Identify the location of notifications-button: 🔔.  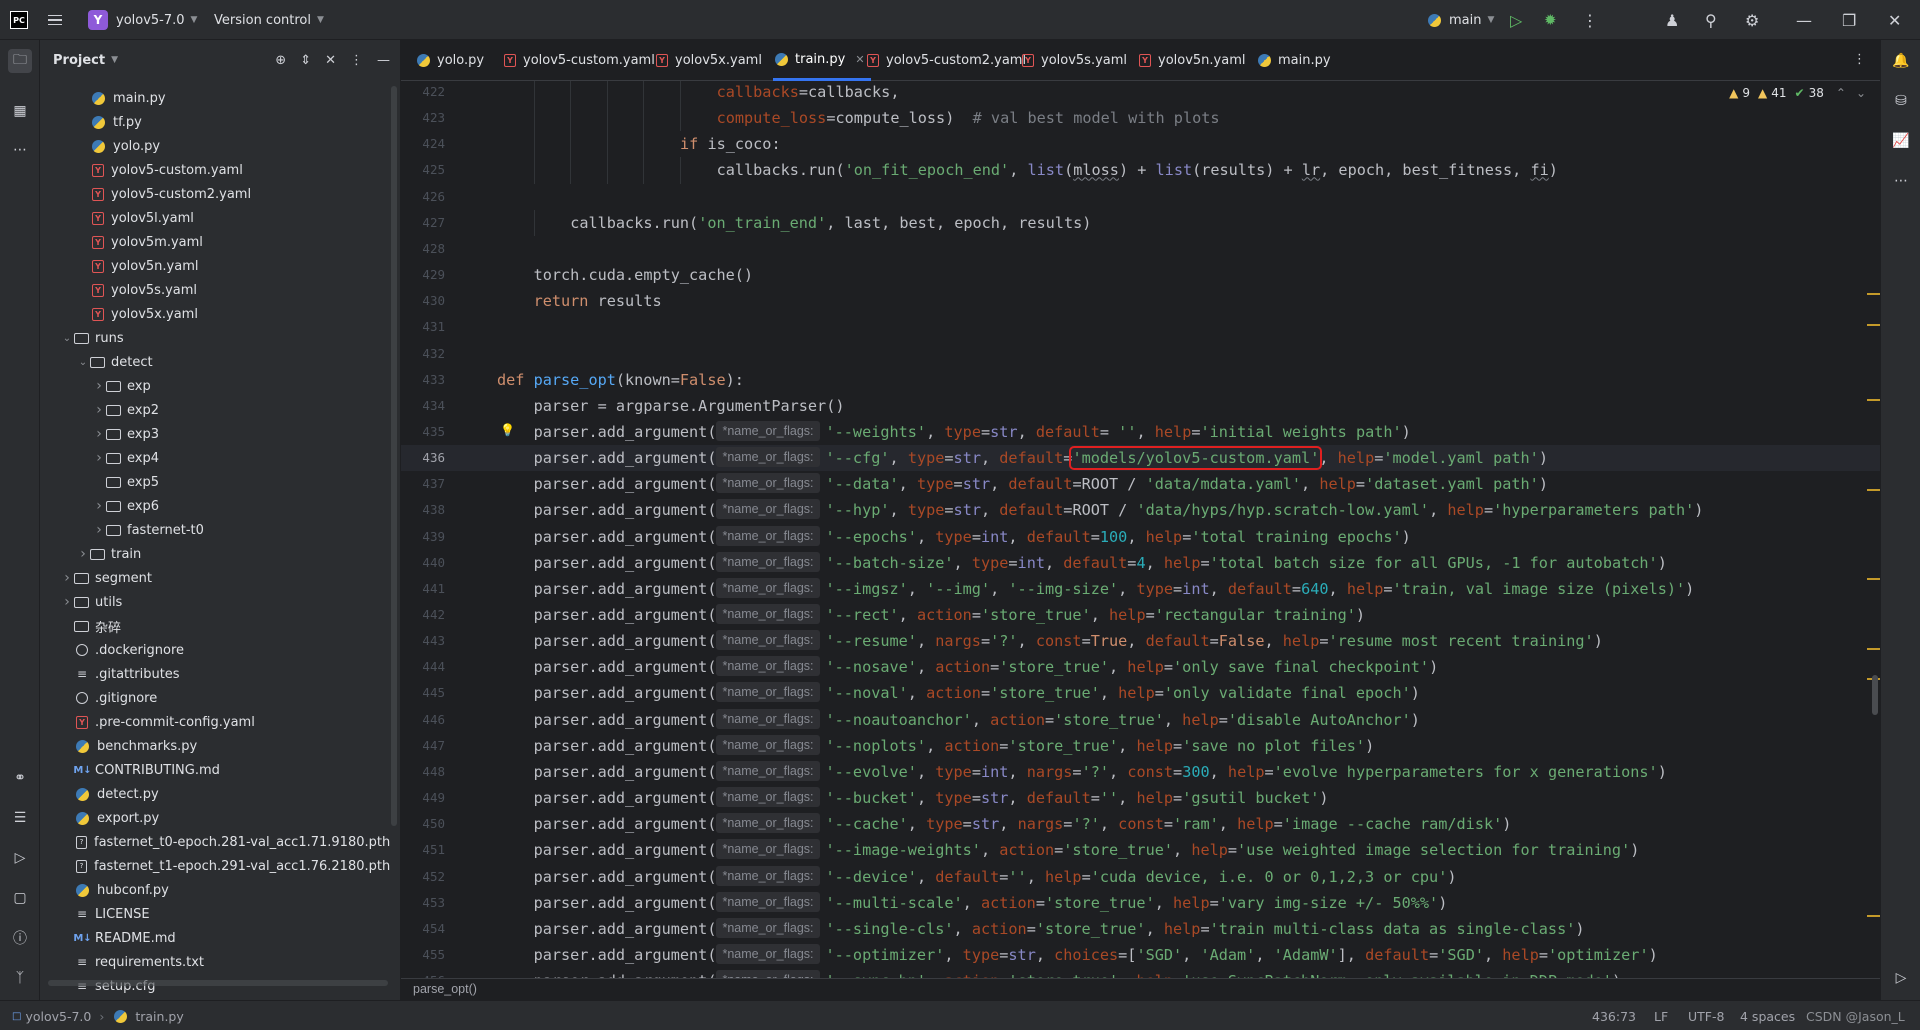
(1901, 61).